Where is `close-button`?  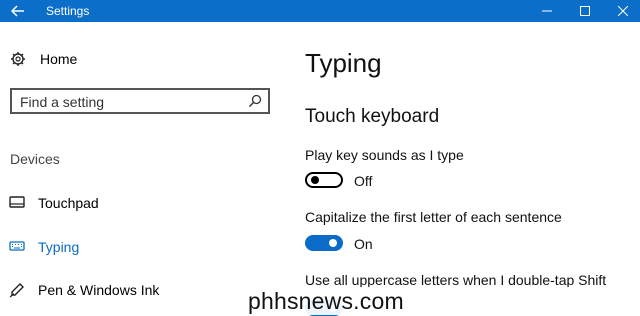
close-button is located at coordinates (623, 11).